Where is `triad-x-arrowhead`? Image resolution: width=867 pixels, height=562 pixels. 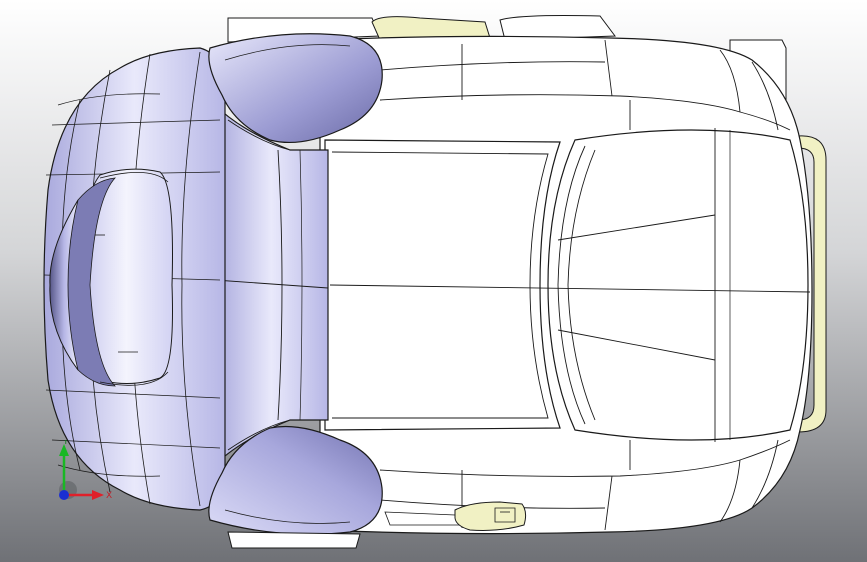
triad-x-arrowhead is located at coordinates (98, 495).